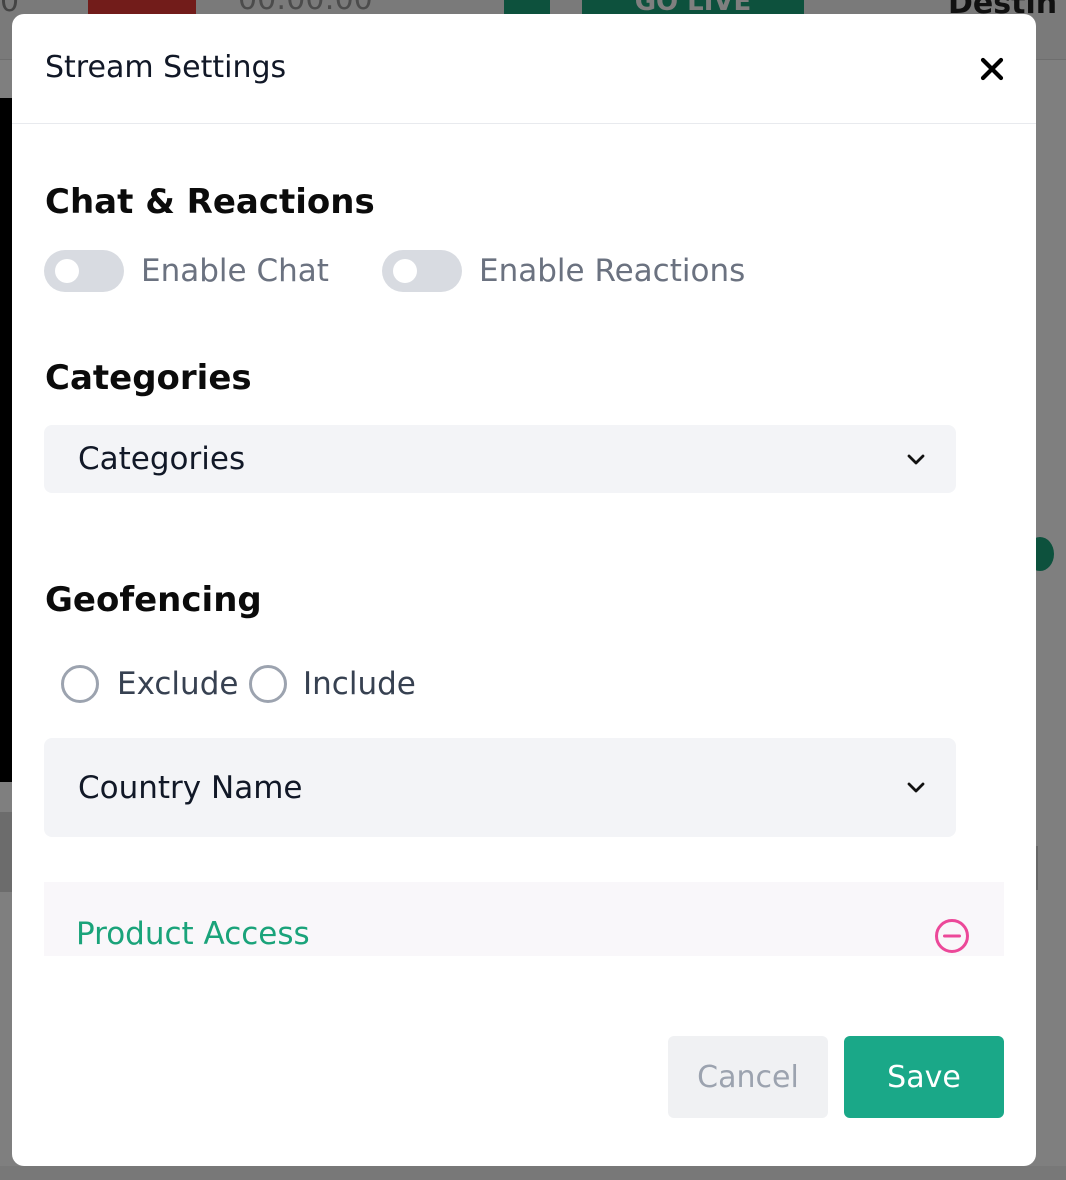 The height and width of the screenshot is (1180, 1066). Describe the element at coordinates (500, 787) in the screenshot. I see `country-select: Country Name` at that location.